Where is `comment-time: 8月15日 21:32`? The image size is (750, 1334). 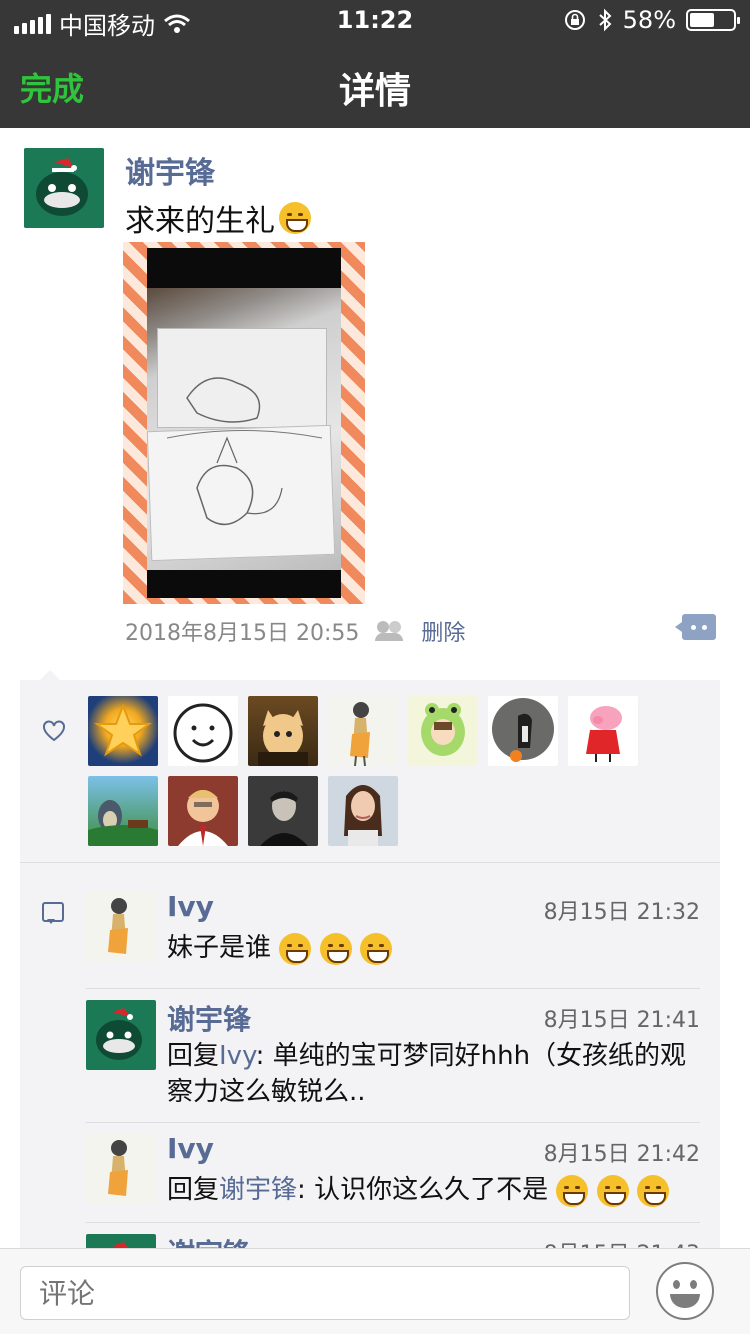 comment-time: 8月15日 21:32 is located at coordinates (621, 912).